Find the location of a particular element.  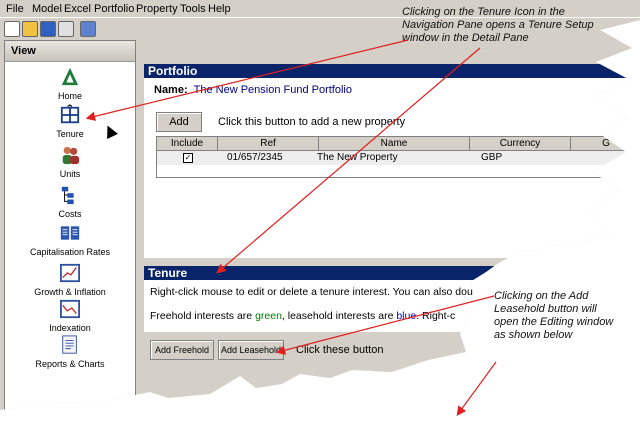

arrow-to-add-leasehold is located at coordinates (385, 325).